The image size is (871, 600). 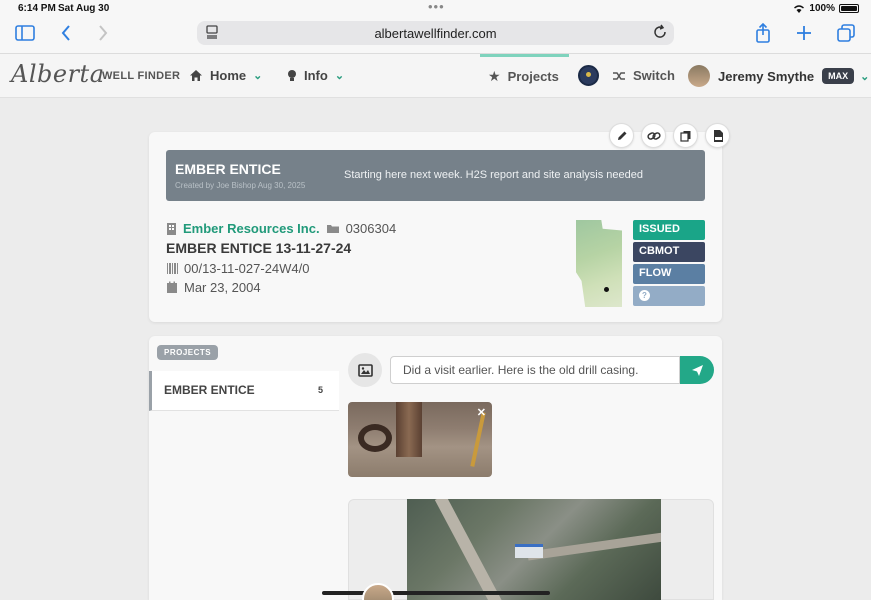 I want to click on home-indicator, so click(x=436, y=593).